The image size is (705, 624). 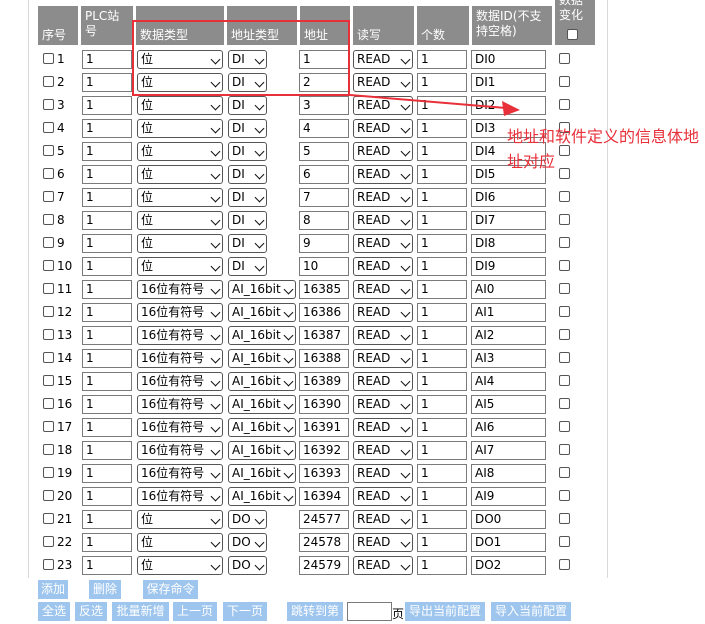 What do you see at coordinates (195, 611) in the screenshot?
I see `prev-page-button: 上一页` at bounding box center [195, 611].